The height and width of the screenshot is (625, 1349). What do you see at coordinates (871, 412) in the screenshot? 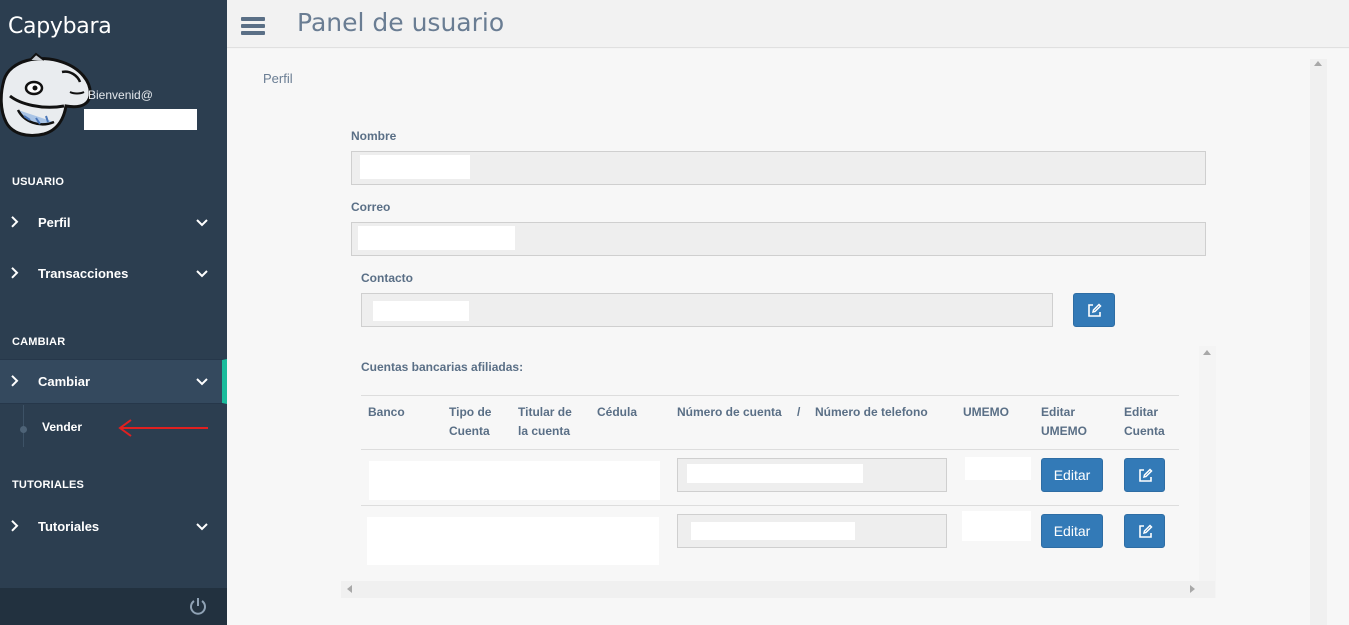
I see `th-numero-telefono: Número de telefono` at bounding box center [871, 412].